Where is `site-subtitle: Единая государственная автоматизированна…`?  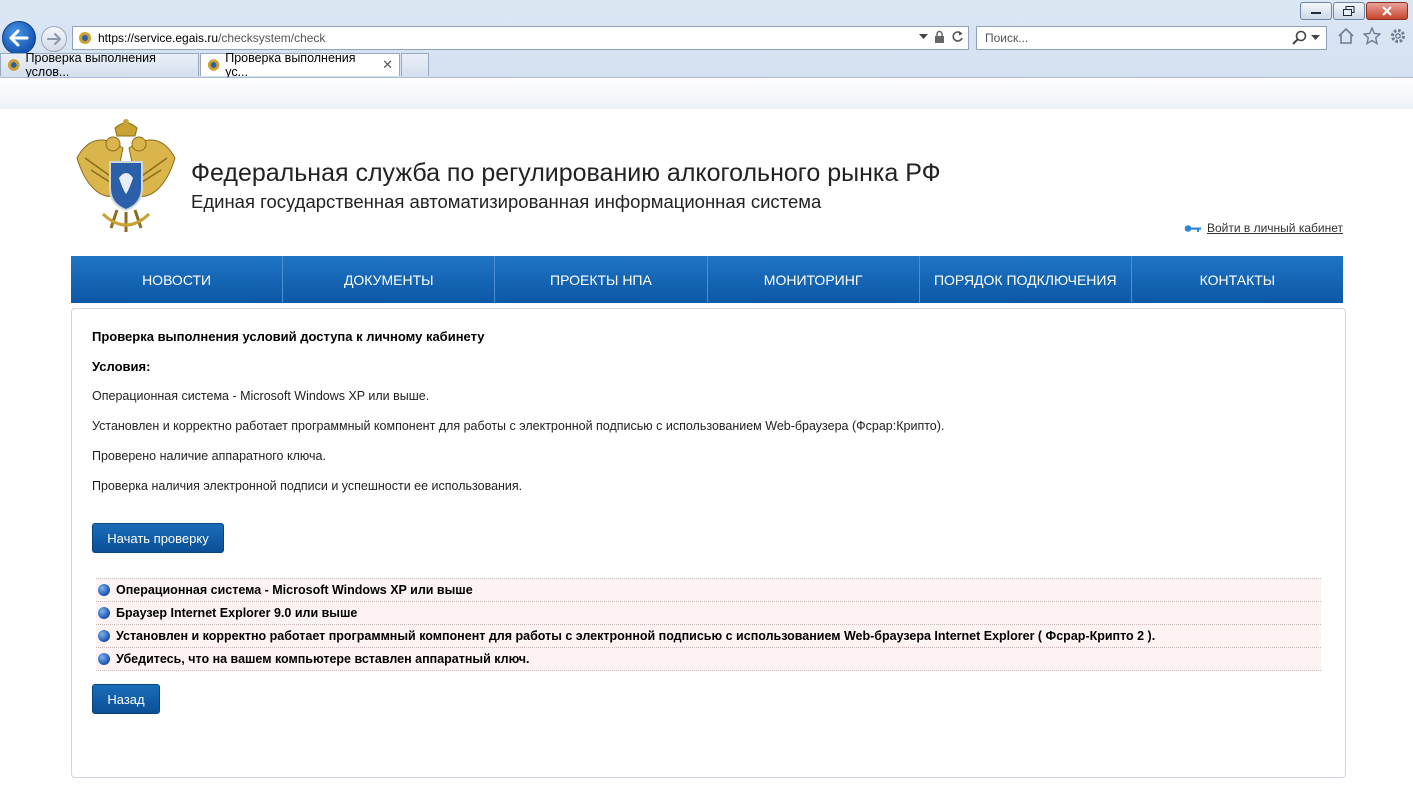
site-subtitle: Единая государственная автоматизированна… is located at coordinates (506, 201).